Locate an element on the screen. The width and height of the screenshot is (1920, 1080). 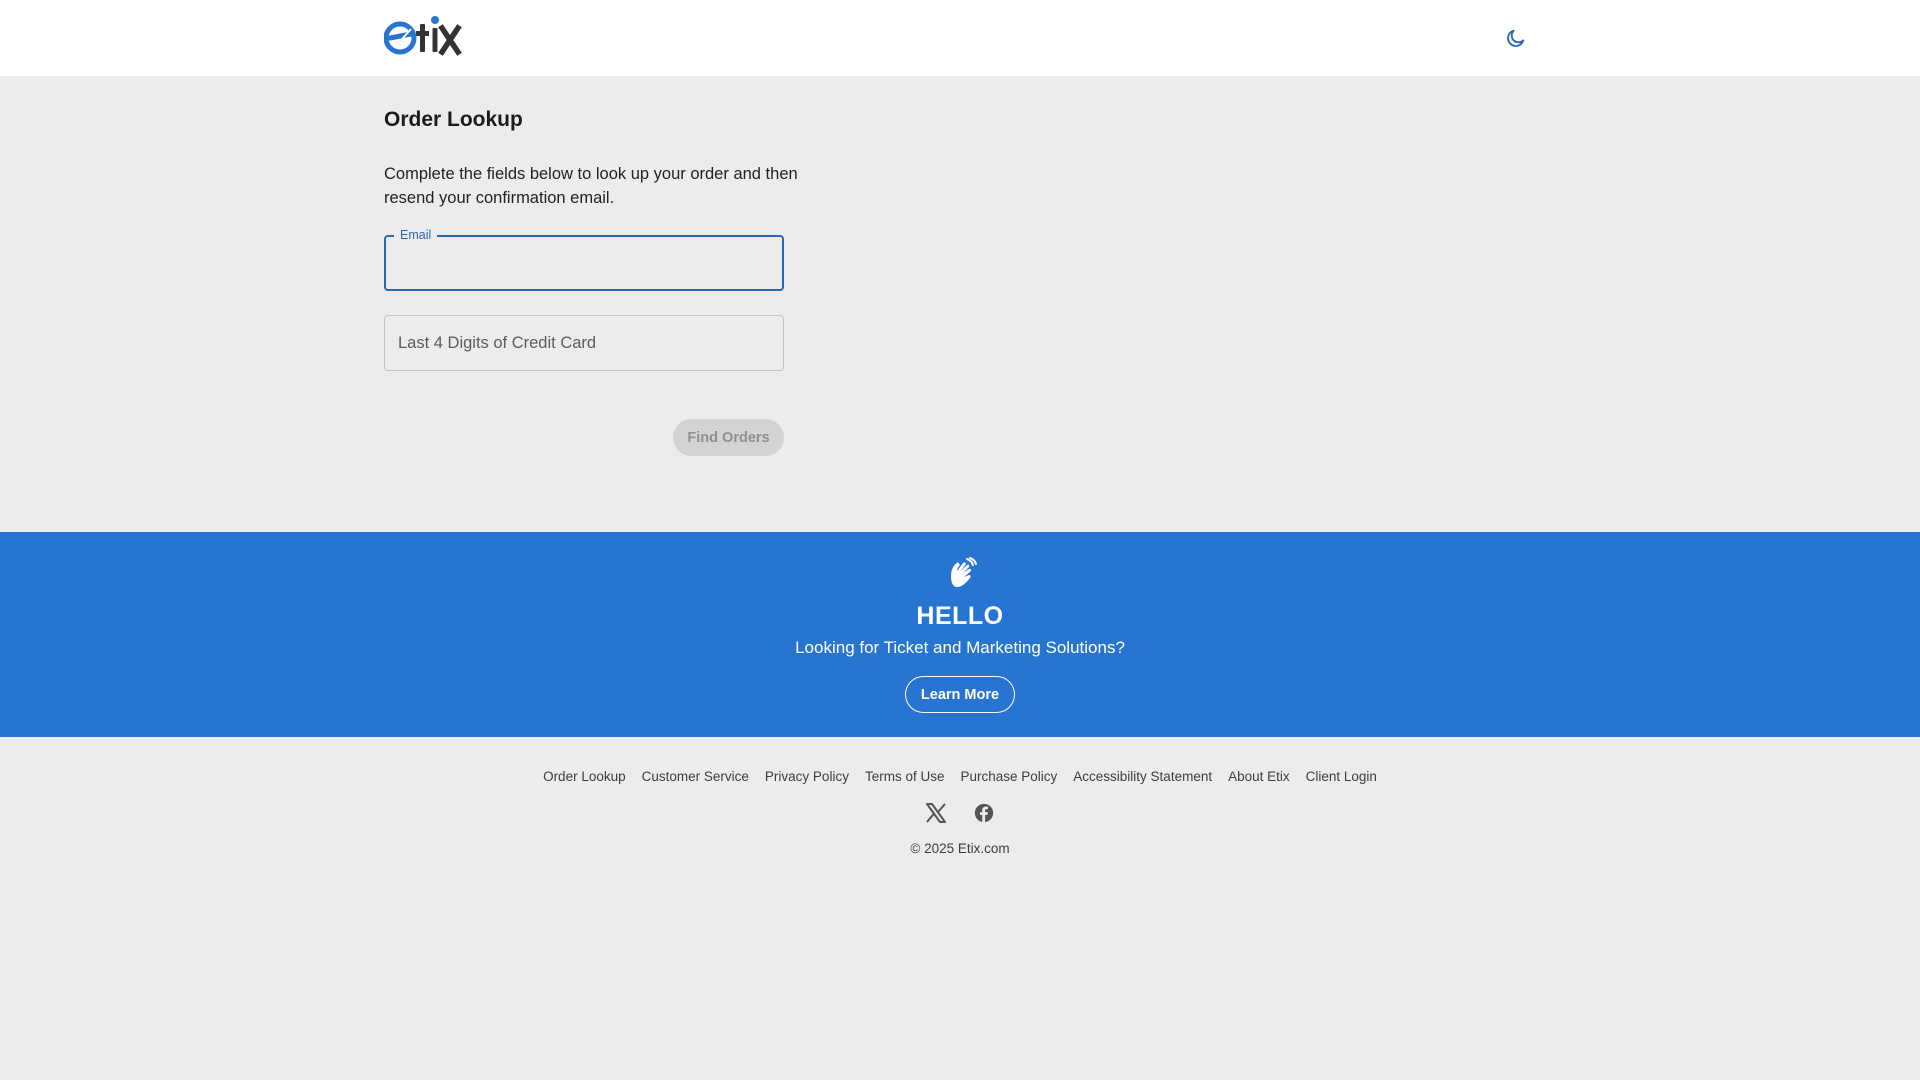
facebook-link is located at coordinates (984, 813).